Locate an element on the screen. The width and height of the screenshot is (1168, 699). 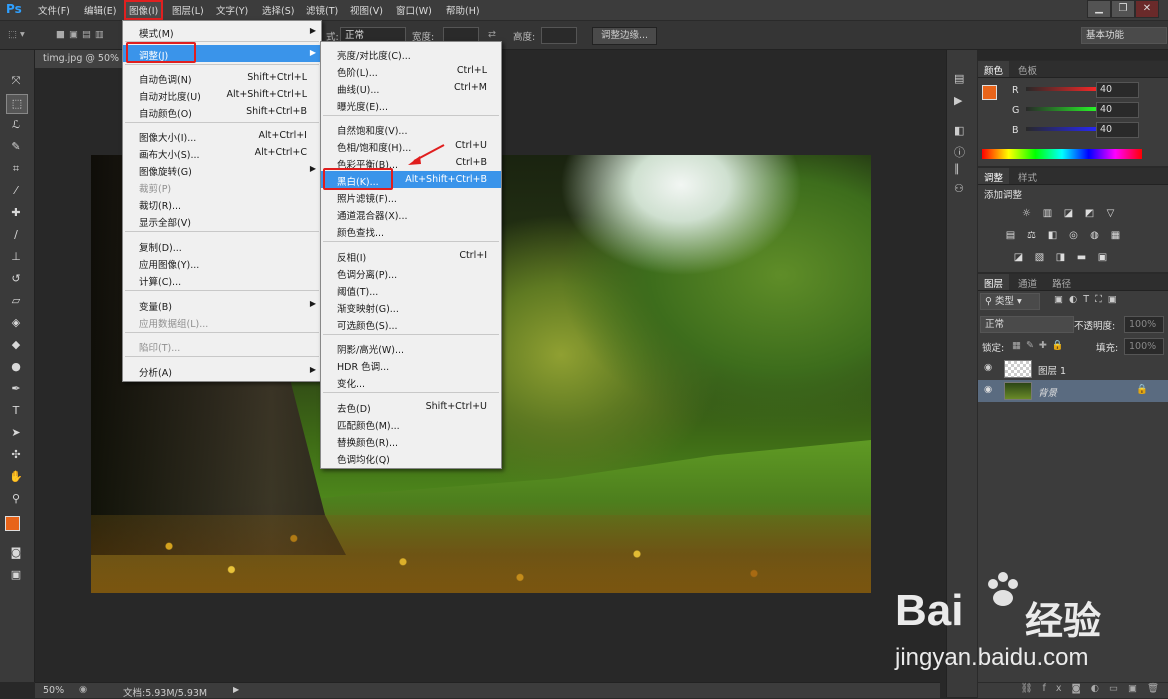
hue-sat-icon: ⚖ is located at coordinates (1031, 236).